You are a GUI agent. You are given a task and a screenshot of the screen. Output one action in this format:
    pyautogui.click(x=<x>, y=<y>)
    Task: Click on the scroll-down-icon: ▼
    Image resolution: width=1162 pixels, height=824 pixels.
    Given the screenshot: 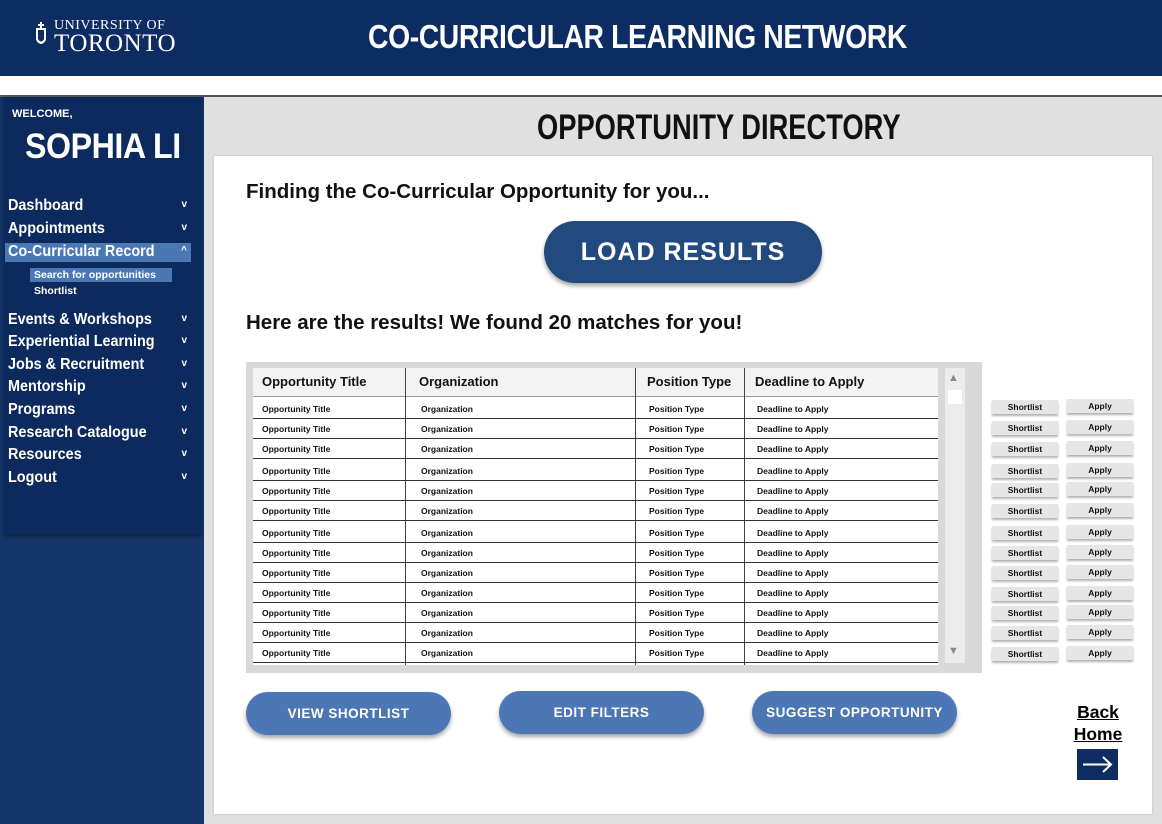 What is the action you would take?
    pyautogui.click(x=953, y=651)
    